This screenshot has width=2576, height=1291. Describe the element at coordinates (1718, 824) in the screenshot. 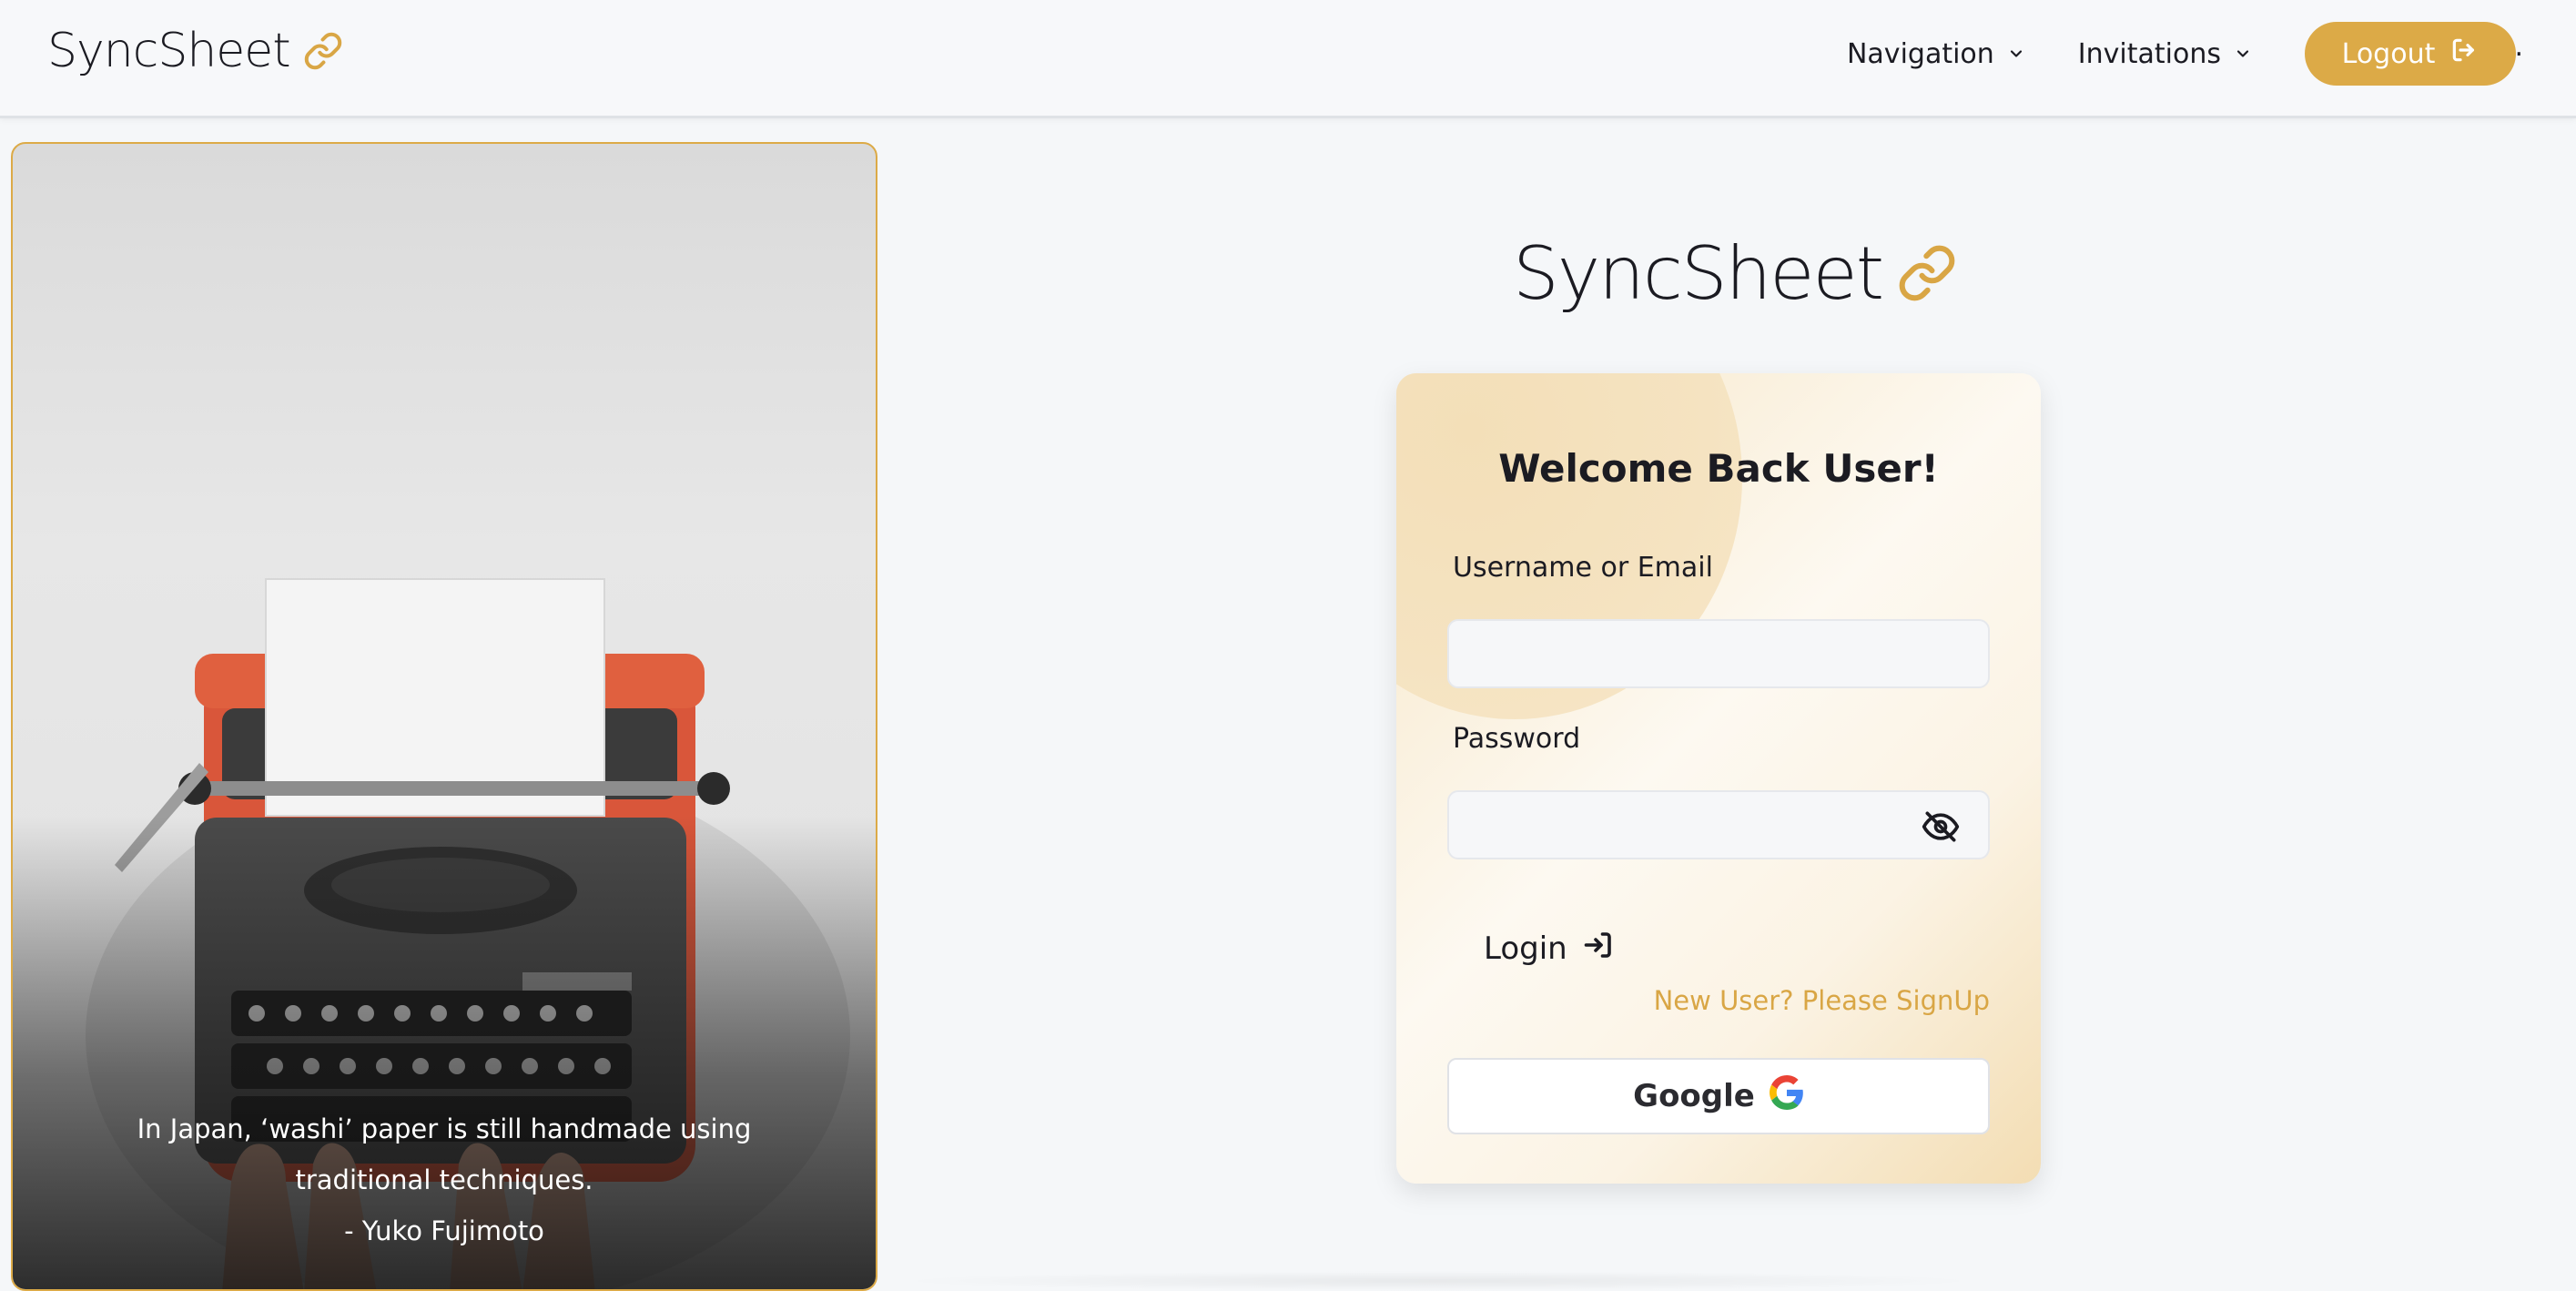

I see `password-input` at that location.